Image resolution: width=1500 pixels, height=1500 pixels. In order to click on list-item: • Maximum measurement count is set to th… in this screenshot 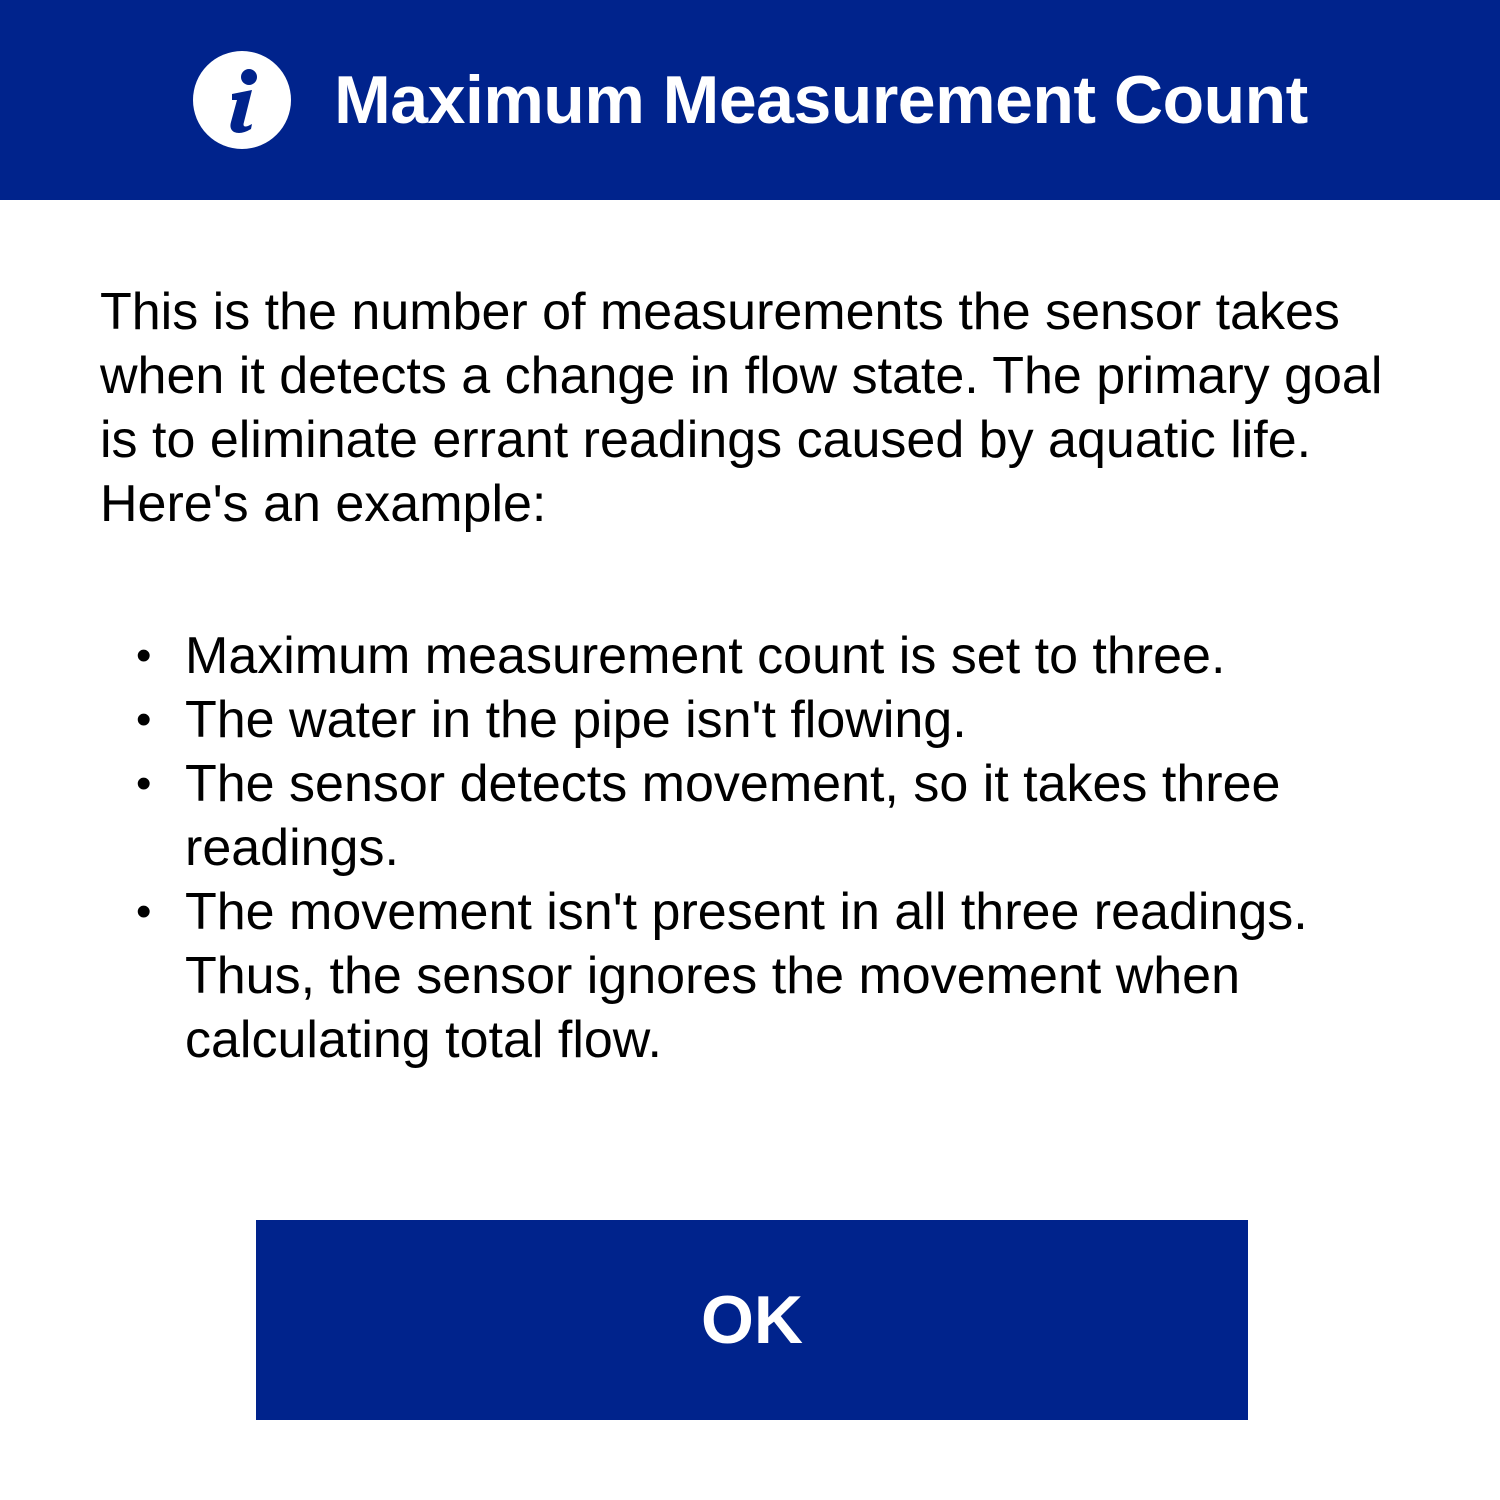, I will do `click(755, 656)`.